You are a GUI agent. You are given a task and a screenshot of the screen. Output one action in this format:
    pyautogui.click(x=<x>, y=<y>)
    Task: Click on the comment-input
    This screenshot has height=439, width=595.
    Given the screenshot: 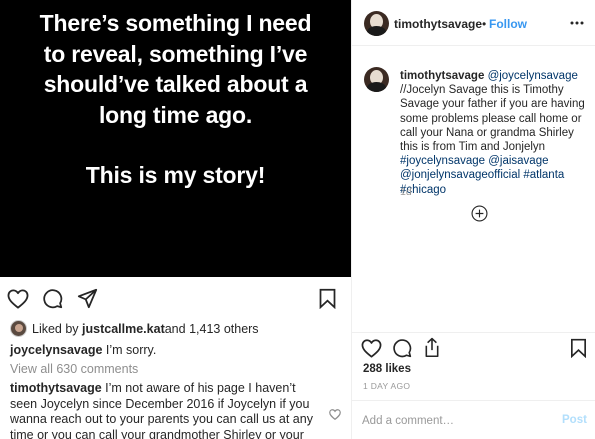 What is the action you would take?
    pyautogui.click(x=457, y=421)
    